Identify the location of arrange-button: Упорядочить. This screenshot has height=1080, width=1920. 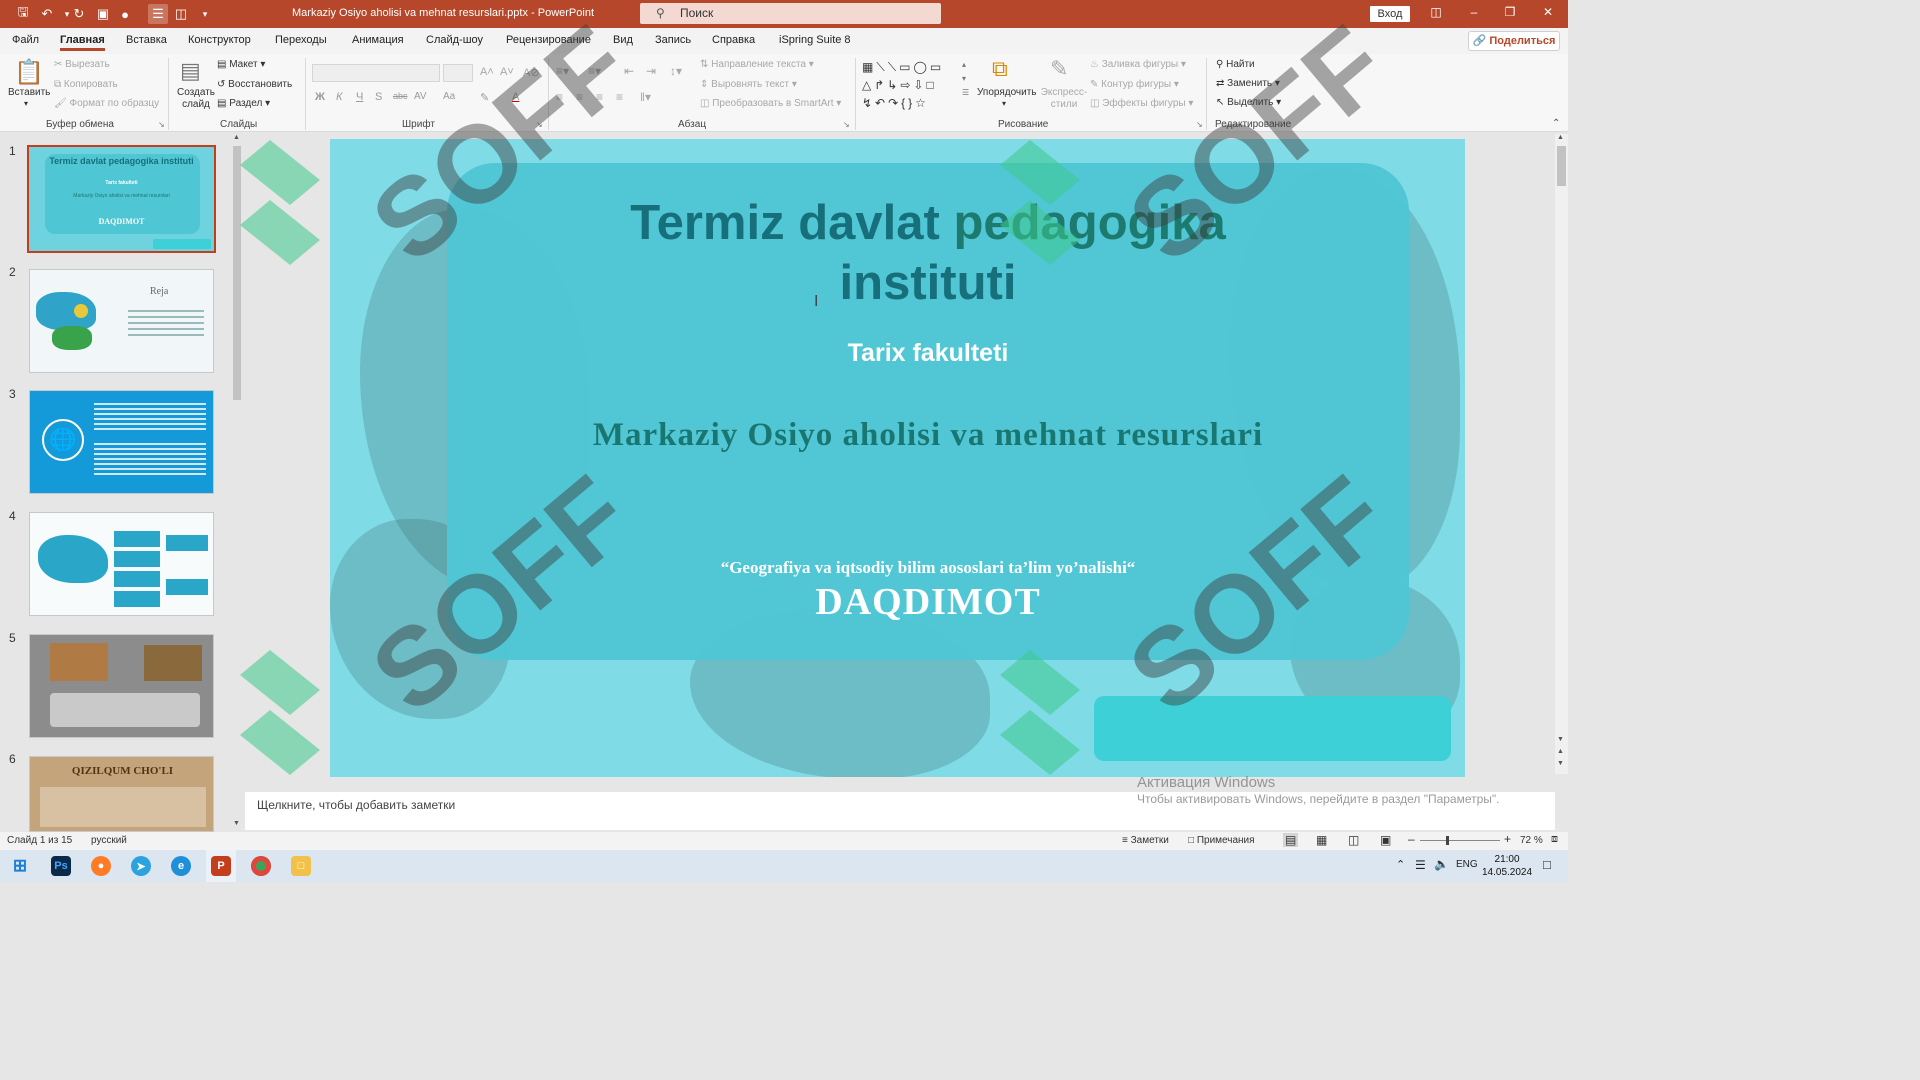
(1007, 92).